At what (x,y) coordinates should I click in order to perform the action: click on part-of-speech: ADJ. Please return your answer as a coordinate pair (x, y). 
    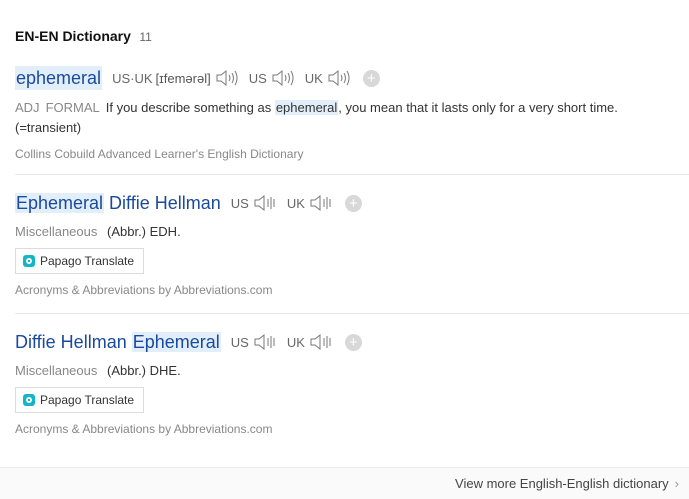
    Looking at the image, I should click on (27, 107).